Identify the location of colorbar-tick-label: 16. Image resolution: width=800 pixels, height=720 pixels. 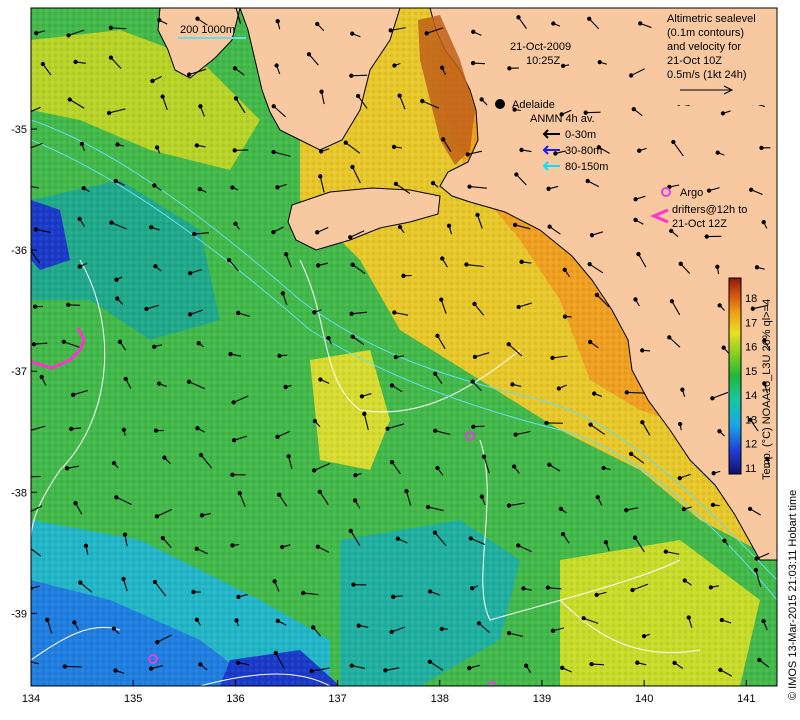
(751, 348).